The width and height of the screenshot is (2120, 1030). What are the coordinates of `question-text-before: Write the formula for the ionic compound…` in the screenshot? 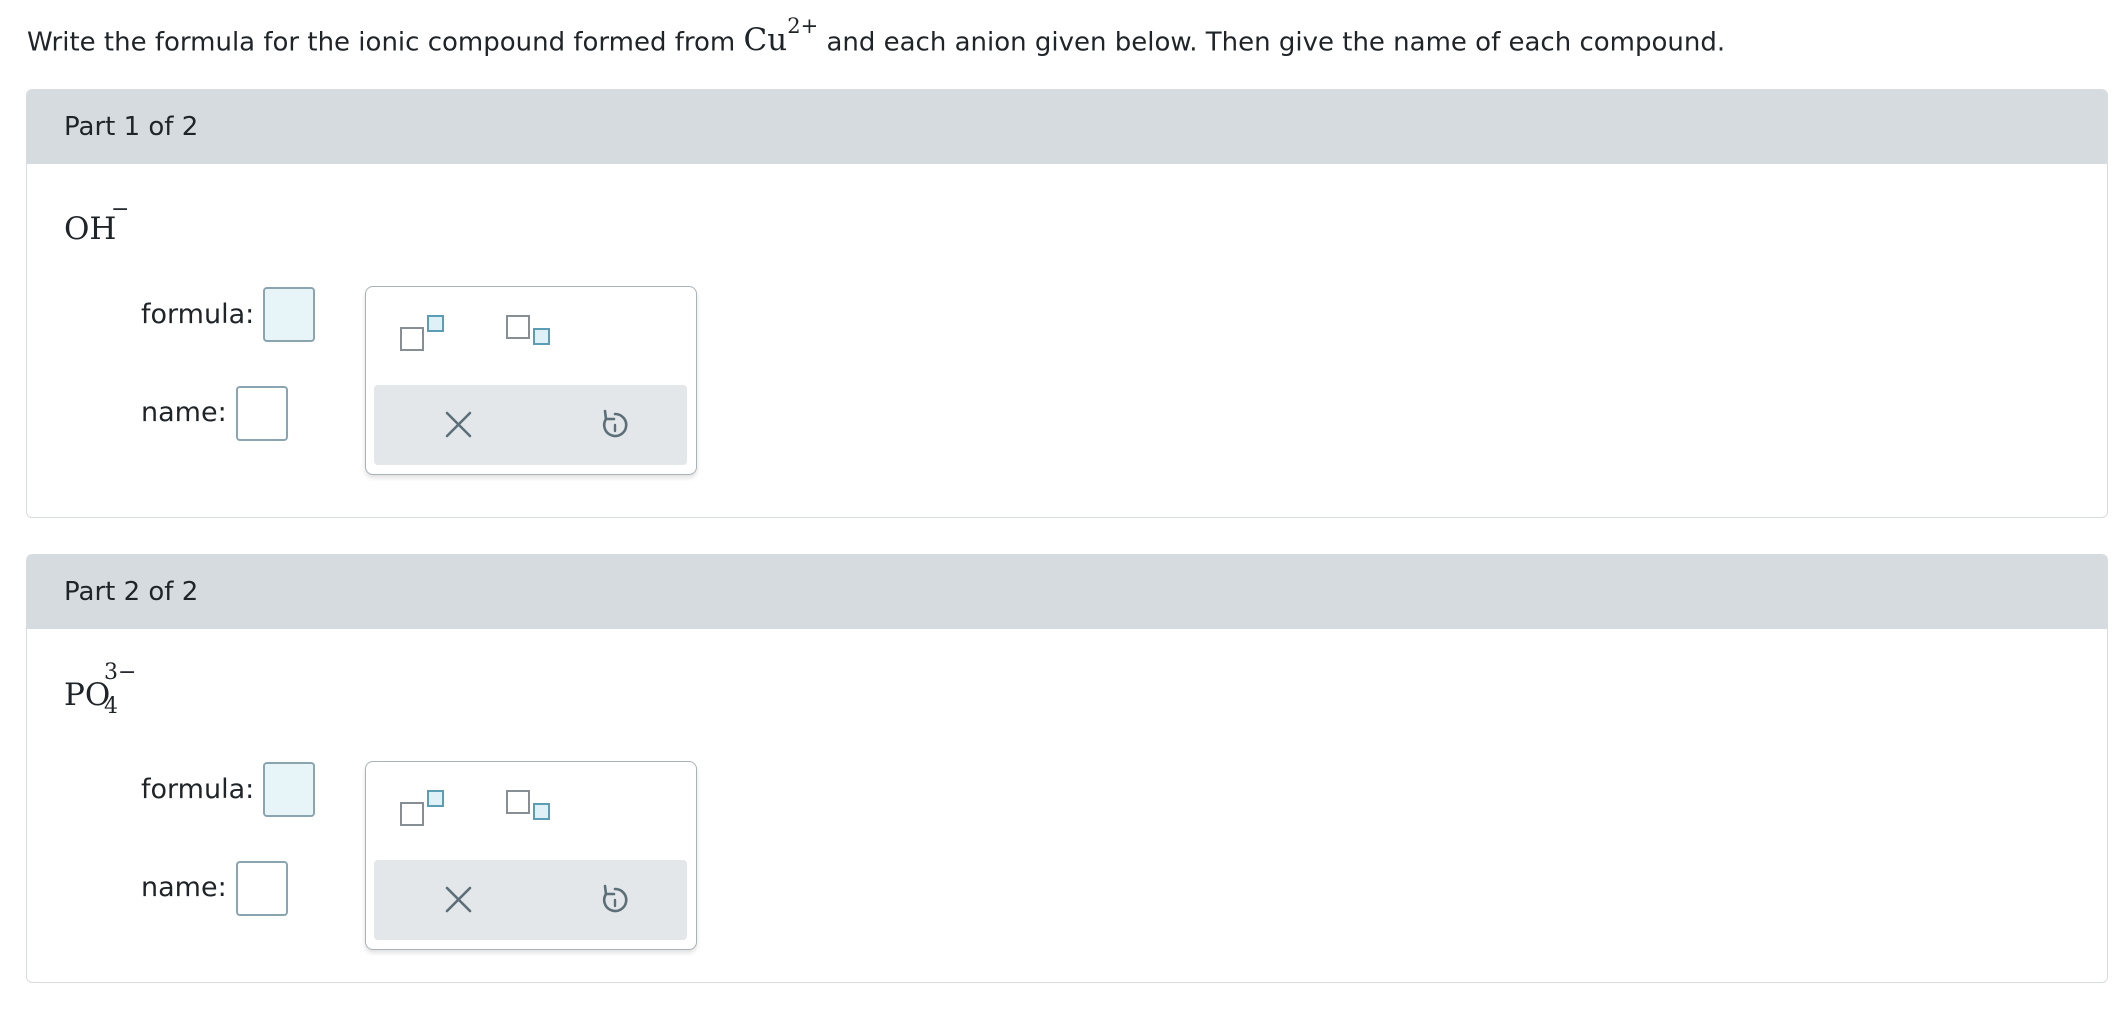 It's located at (385, 42).